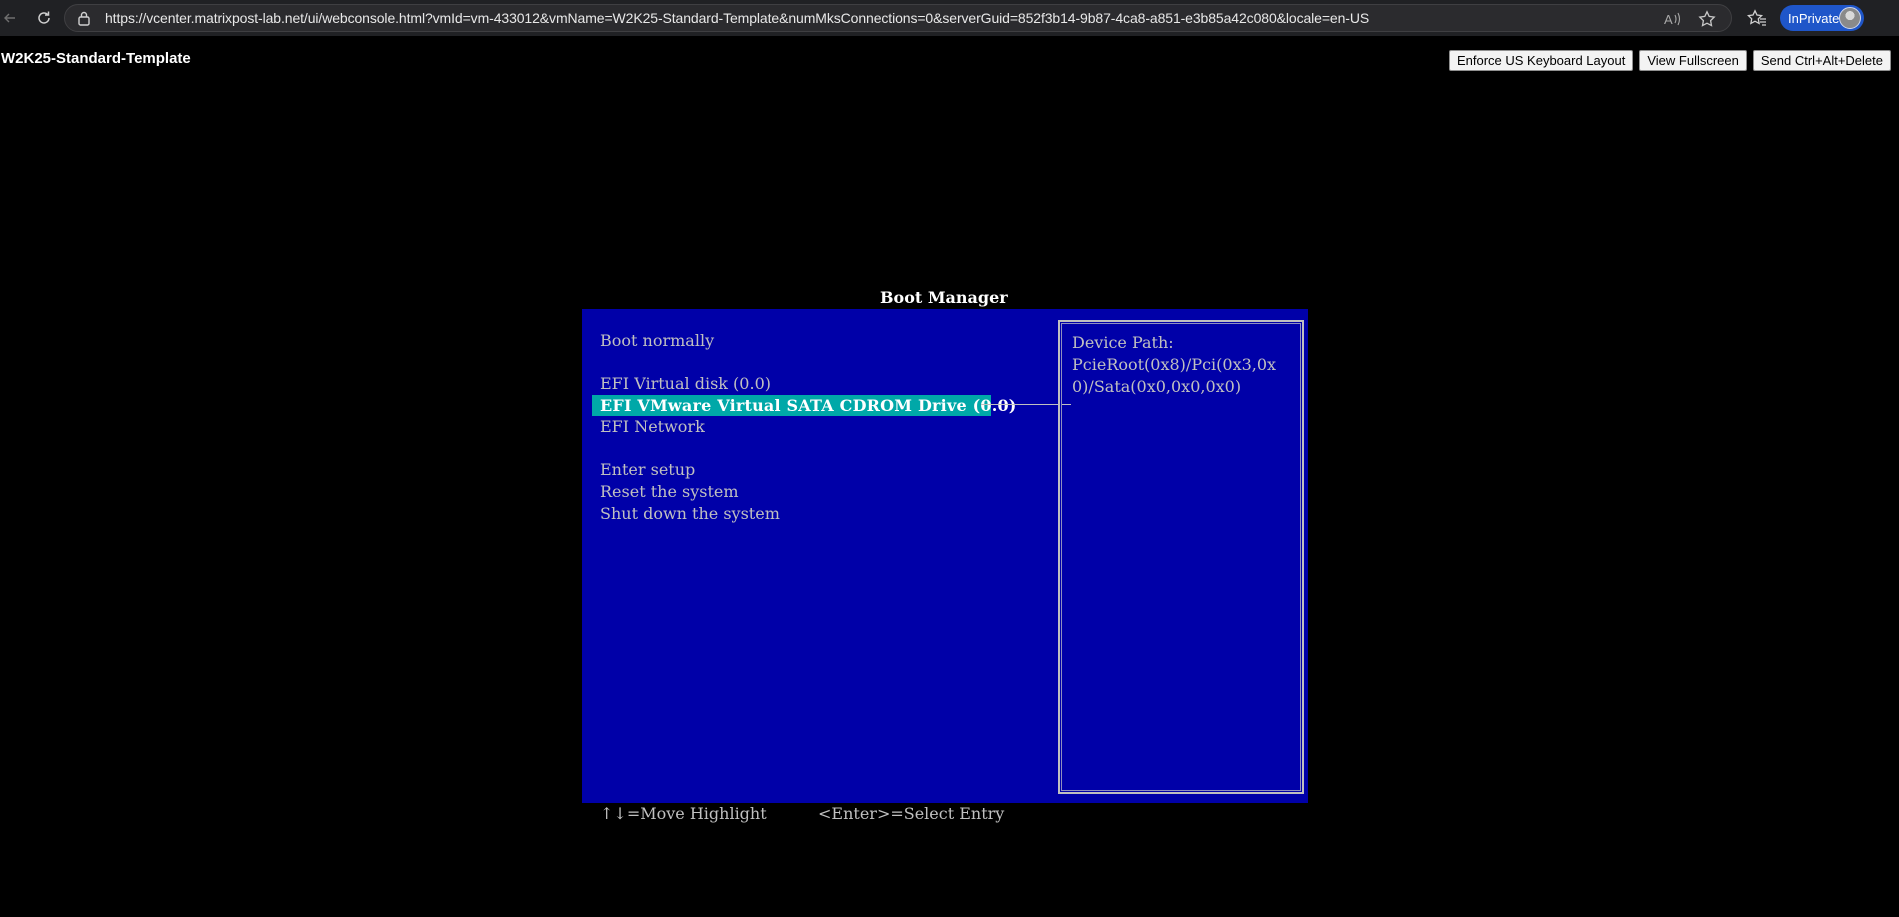 The image size is (1899, 917). What do you see at coordinates (84, 18) in the screenshot?
I see `lock-icon` at bounding box center [84, 18].